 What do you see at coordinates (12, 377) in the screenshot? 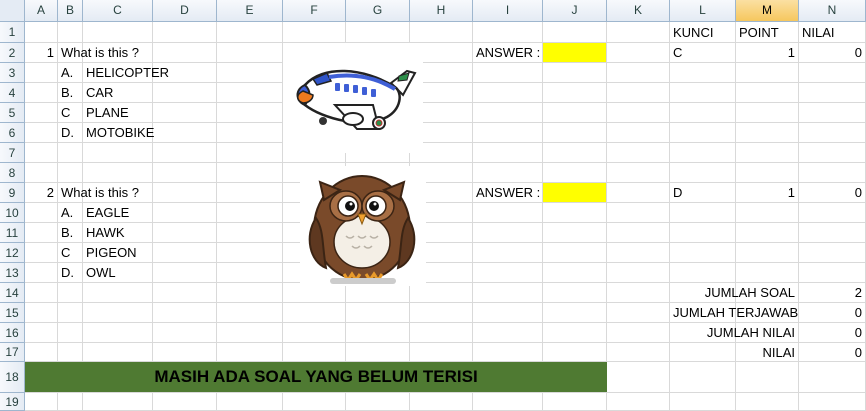
I see `row-header-18: 18` at bounding box center [12, 377].